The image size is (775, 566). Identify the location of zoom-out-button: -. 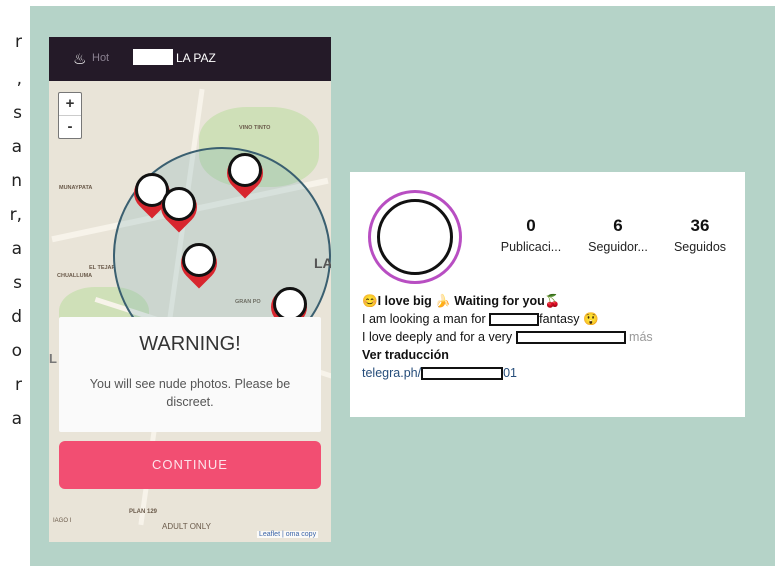
(70, 126).